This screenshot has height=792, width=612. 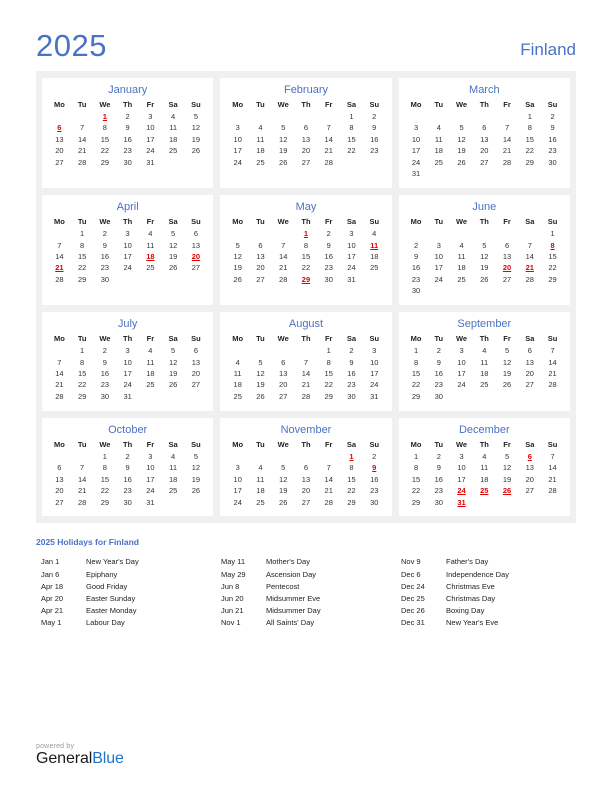 I want to click on day-cell-holiday: 25, so click(x=484, y=491).